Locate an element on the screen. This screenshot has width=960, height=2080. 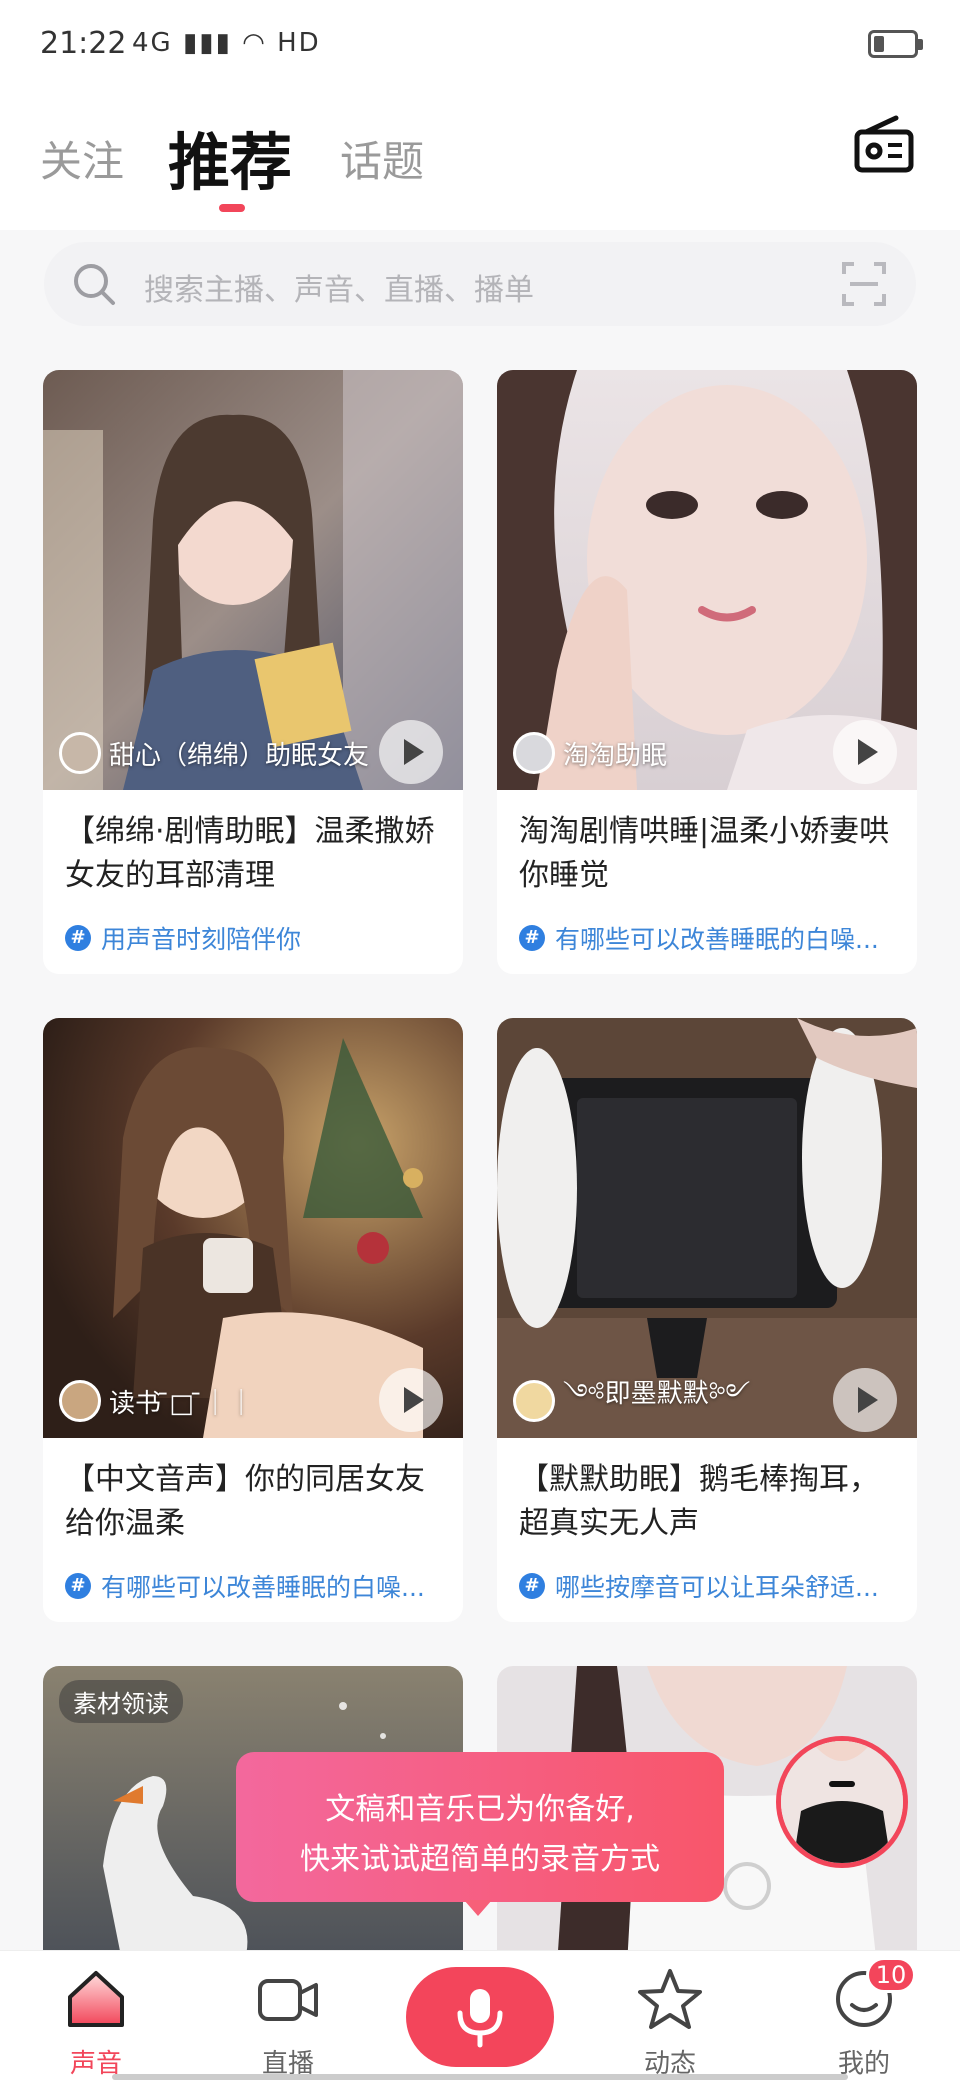
bottom-nav: 声音 直播 动态 10 我的 is located at coordinates (480, 2015).